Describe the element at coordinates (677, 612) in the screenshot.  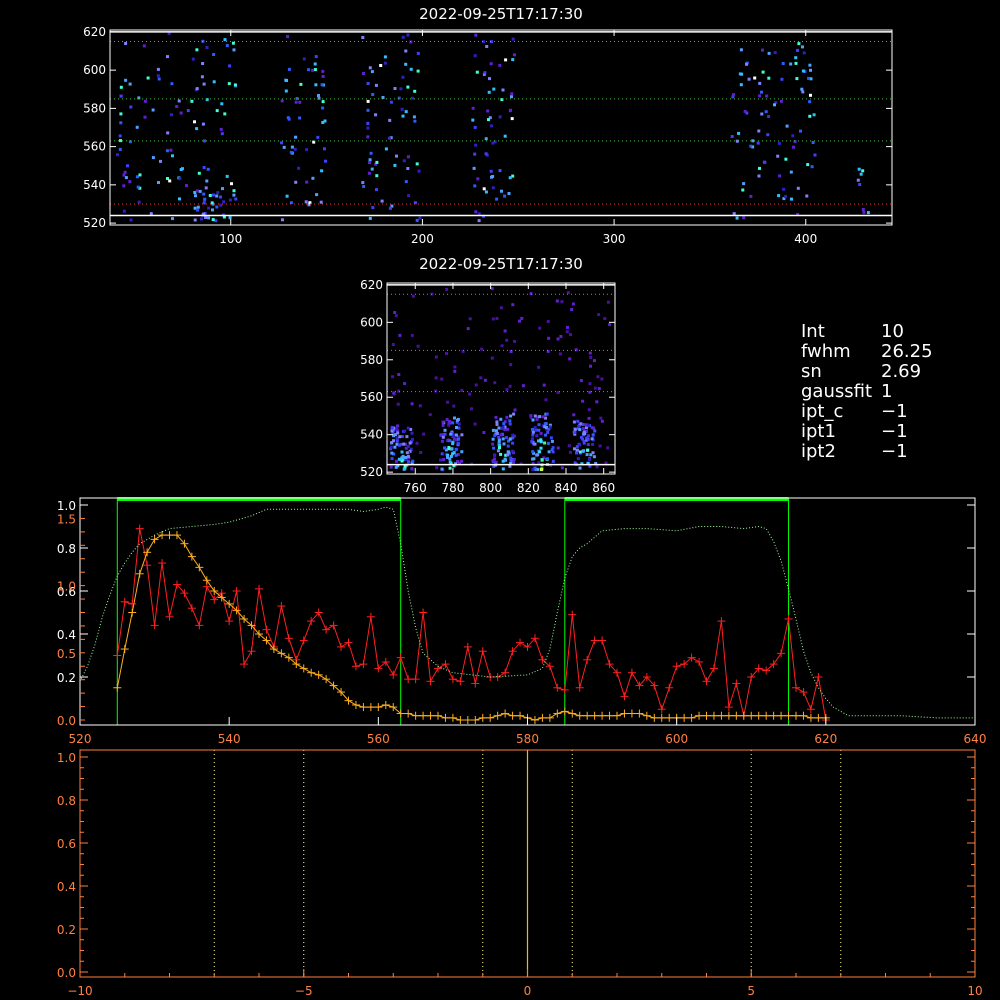
I see `green-box` at that location.